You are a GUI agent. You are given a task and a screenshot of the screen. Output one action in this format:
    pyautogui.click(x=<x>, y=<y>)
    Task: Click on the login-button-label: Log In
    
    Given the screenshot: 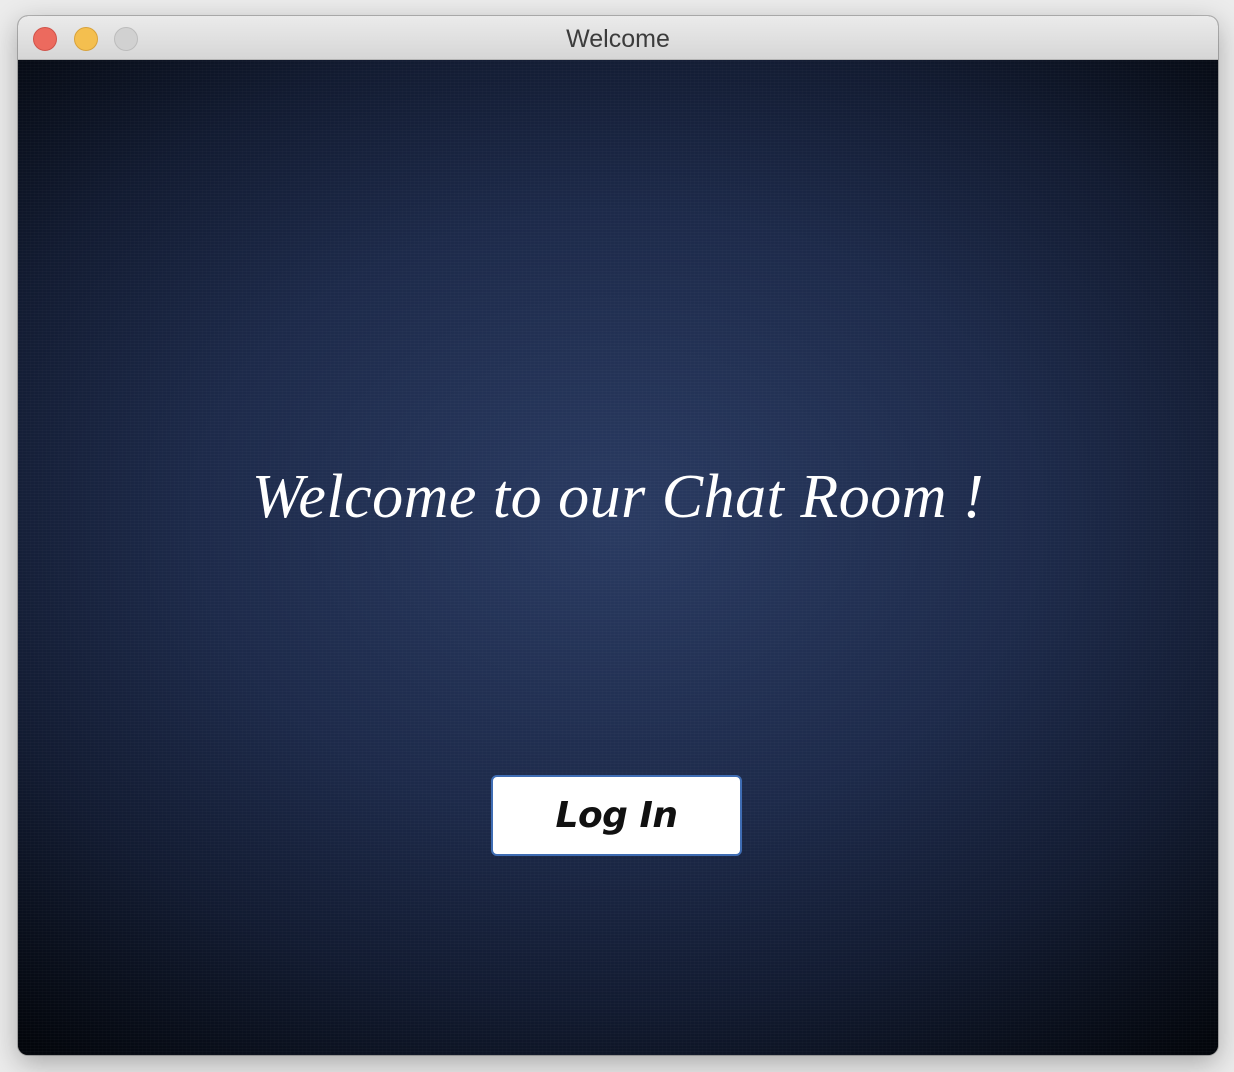 What is the action you would take?
    pyautogui.click(x=617, y=815)
    